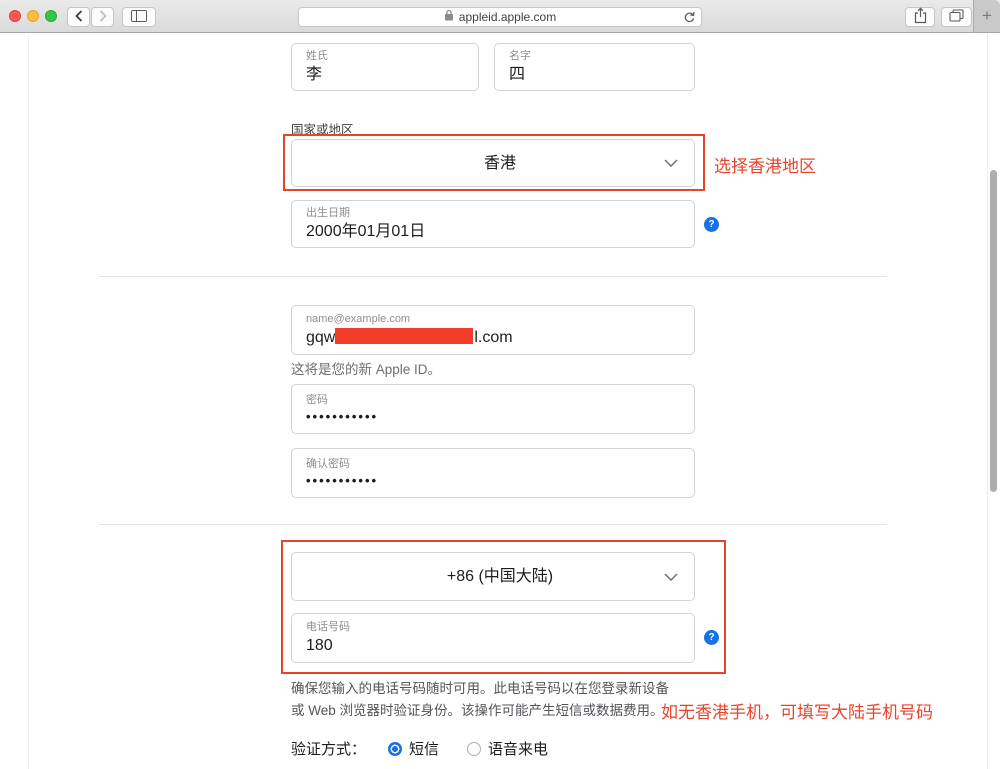 This screenshot has width=1000, height=769. I want to click on share-button, so click(920, 17).